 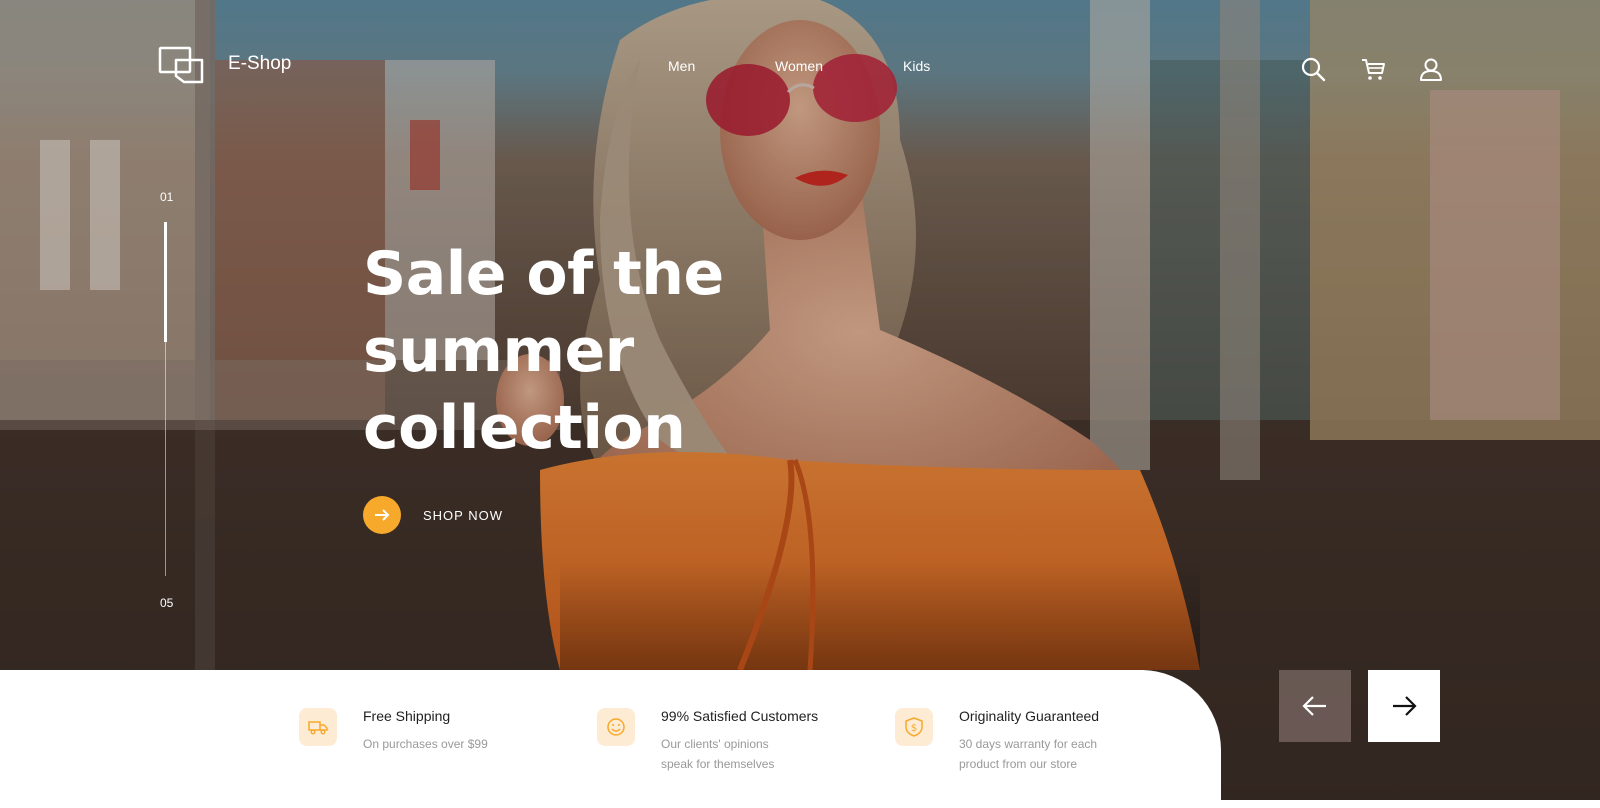 I want to click on shop-now-label: SHOP NOW, so click(x=463, y=515).